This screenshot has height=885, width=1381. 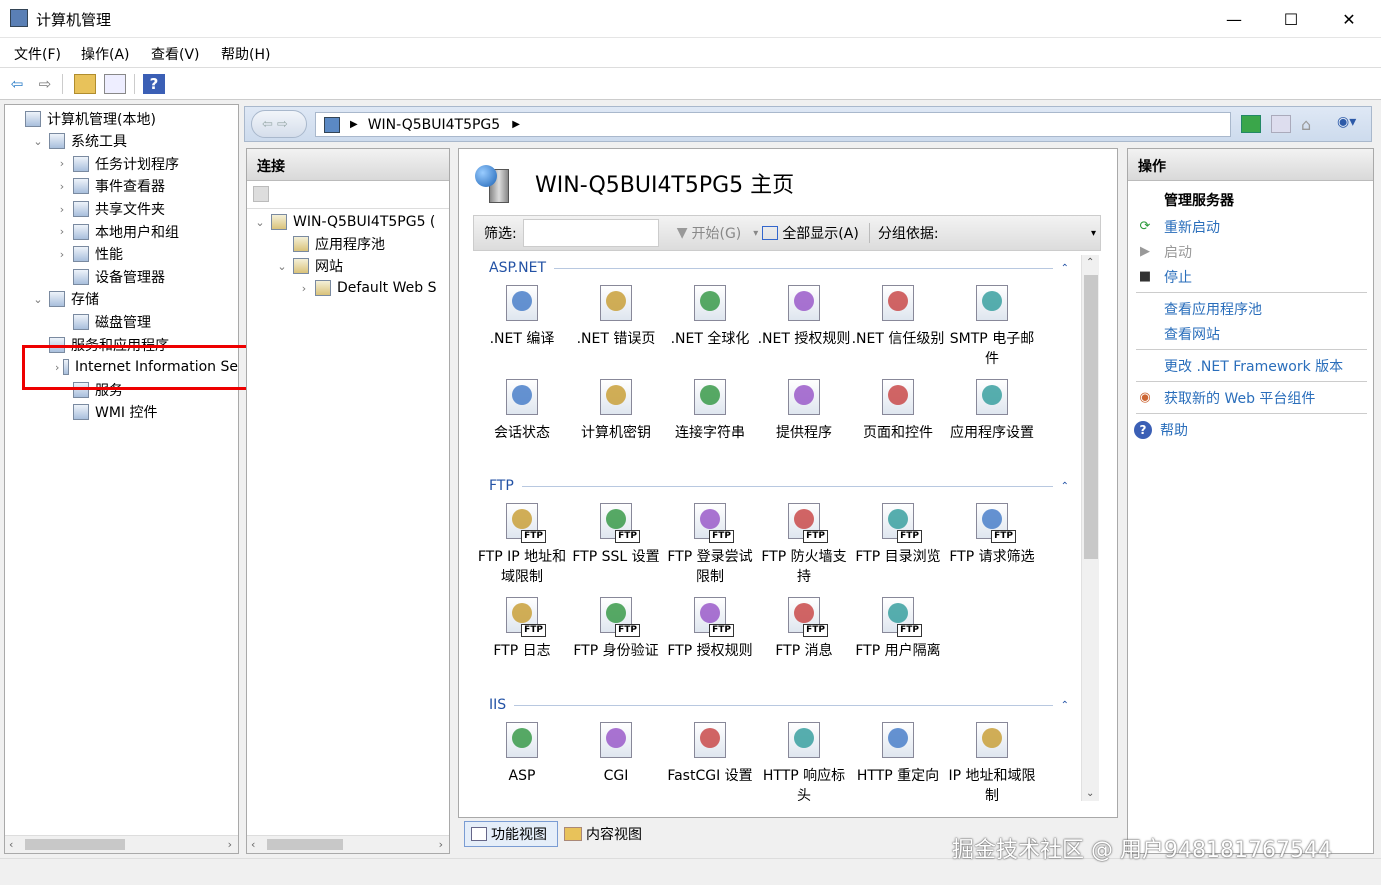 What do you see at coordinates (779, 486) in the screenshot?
I see `section-header: FTP ⌃` at bounding box center [779, 486].